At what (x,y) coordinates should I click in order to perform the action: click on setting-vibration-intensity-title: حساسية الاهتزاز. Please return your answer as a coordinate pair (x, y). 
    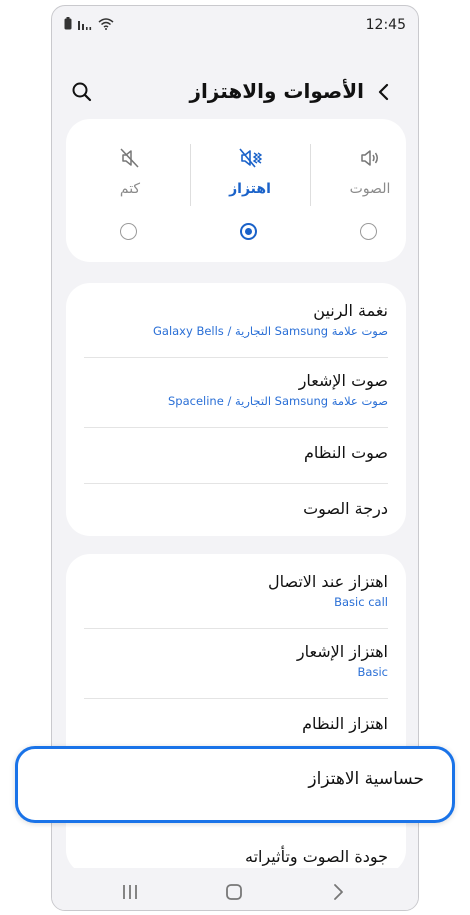
    Looking at the image, I should click on (366, 779).